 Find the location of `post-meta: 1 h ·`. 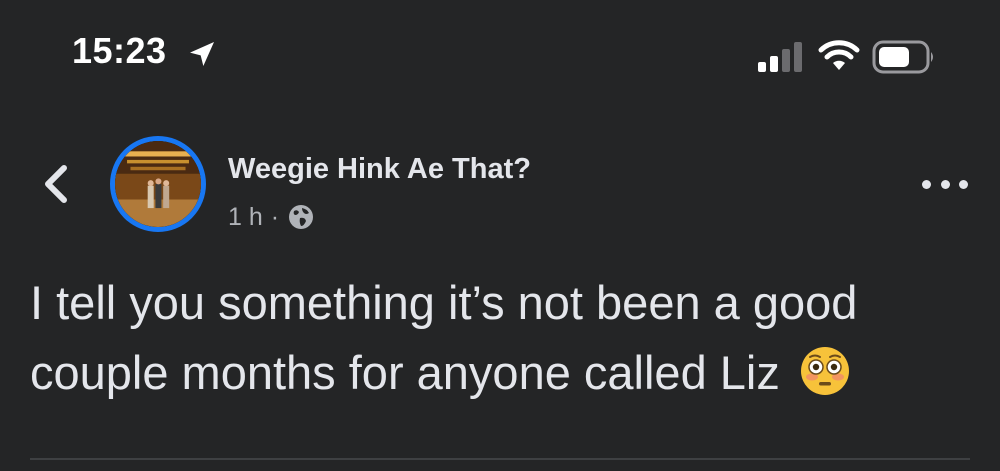

post-meta: 1 h · is located at coordinates (271, 217).